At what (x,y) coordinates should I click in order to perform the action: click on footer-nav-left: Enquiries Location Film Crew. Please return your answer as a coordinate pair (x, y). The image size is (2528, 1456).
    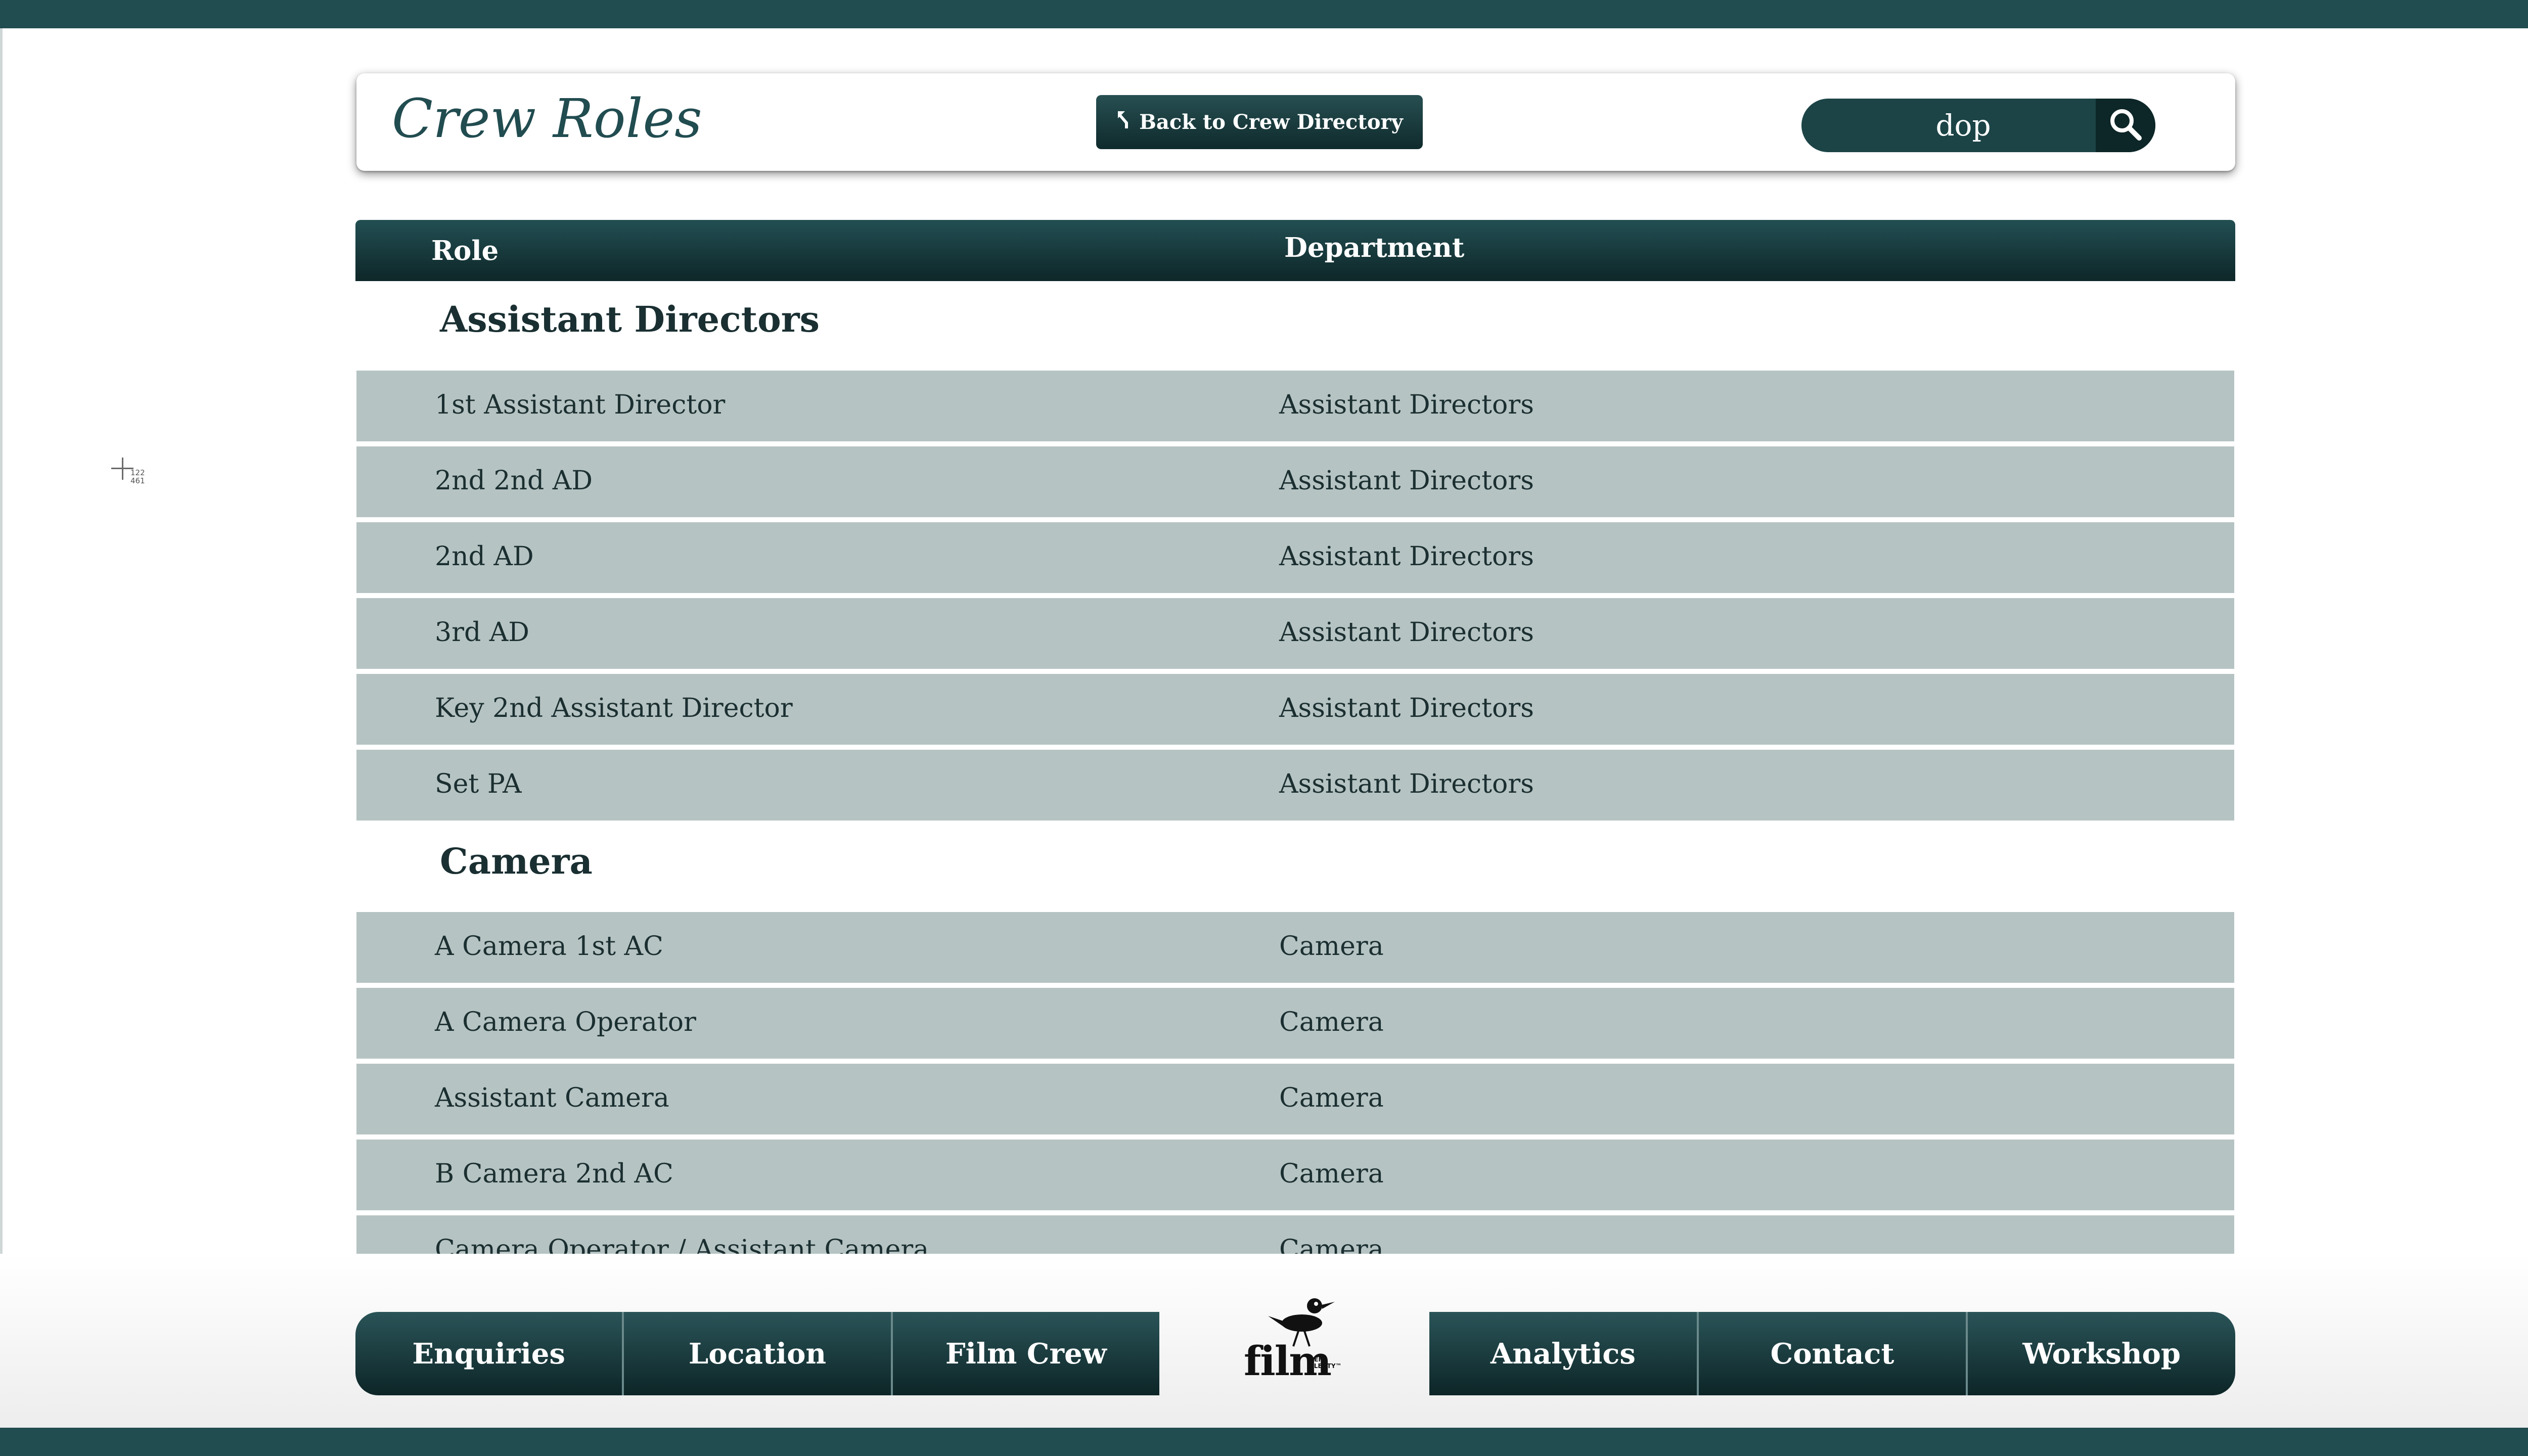
    Looking at the image, I should click on (757, 1353).